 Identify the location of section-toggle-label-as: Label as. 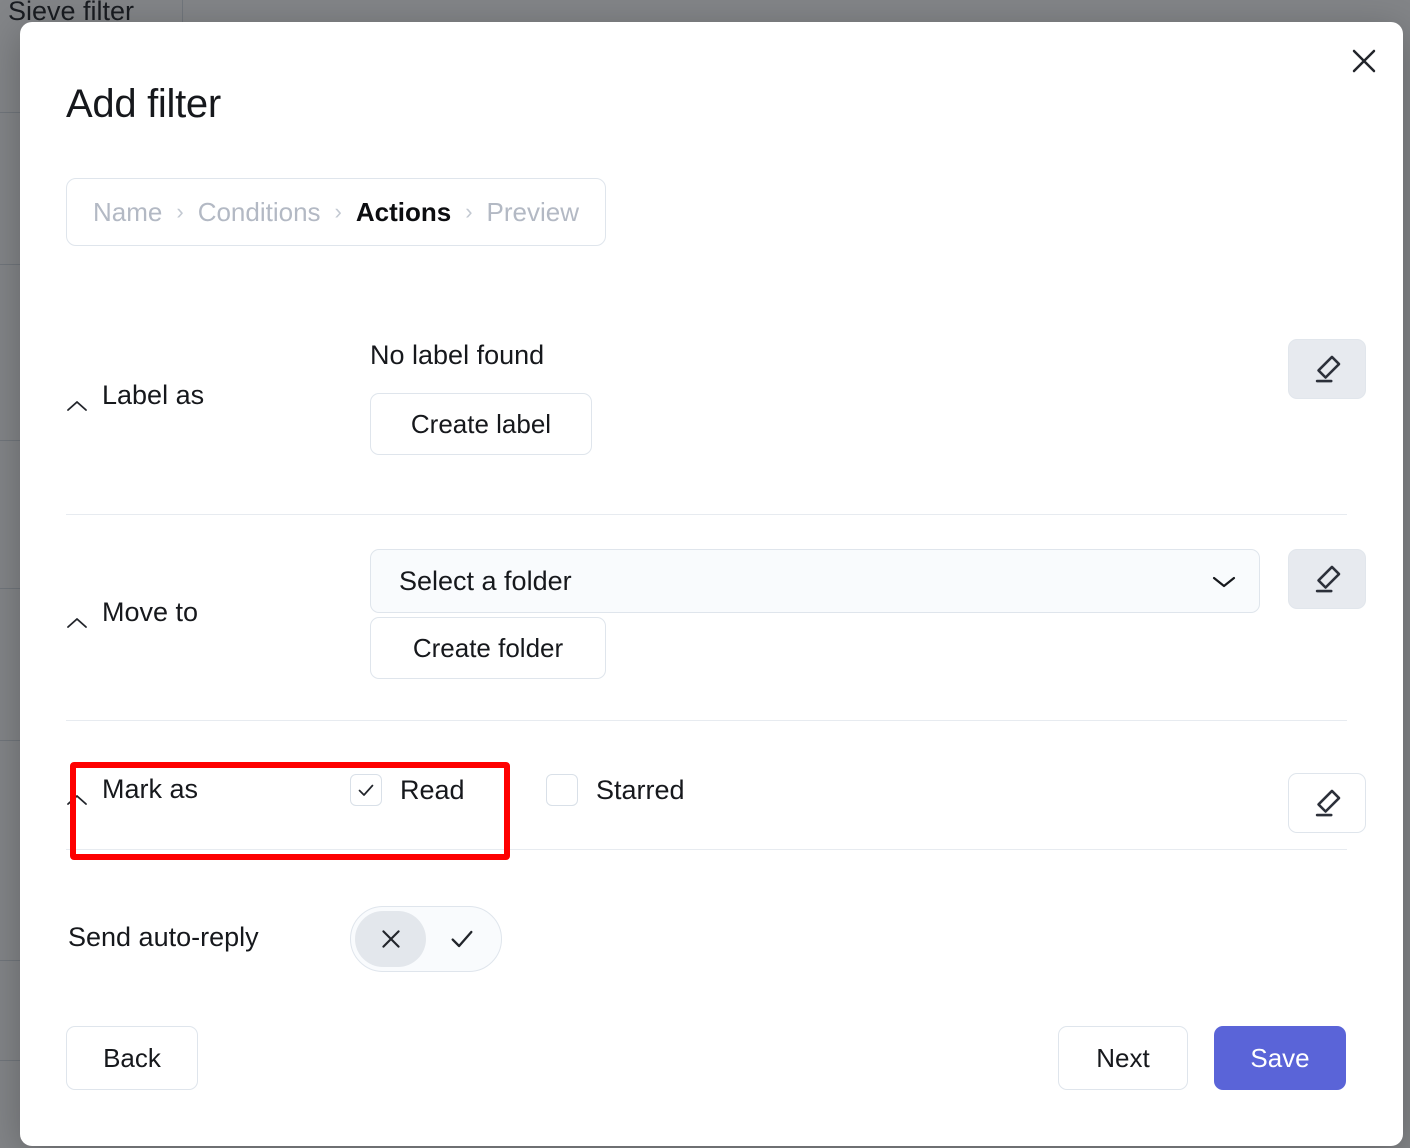
(135, 395).